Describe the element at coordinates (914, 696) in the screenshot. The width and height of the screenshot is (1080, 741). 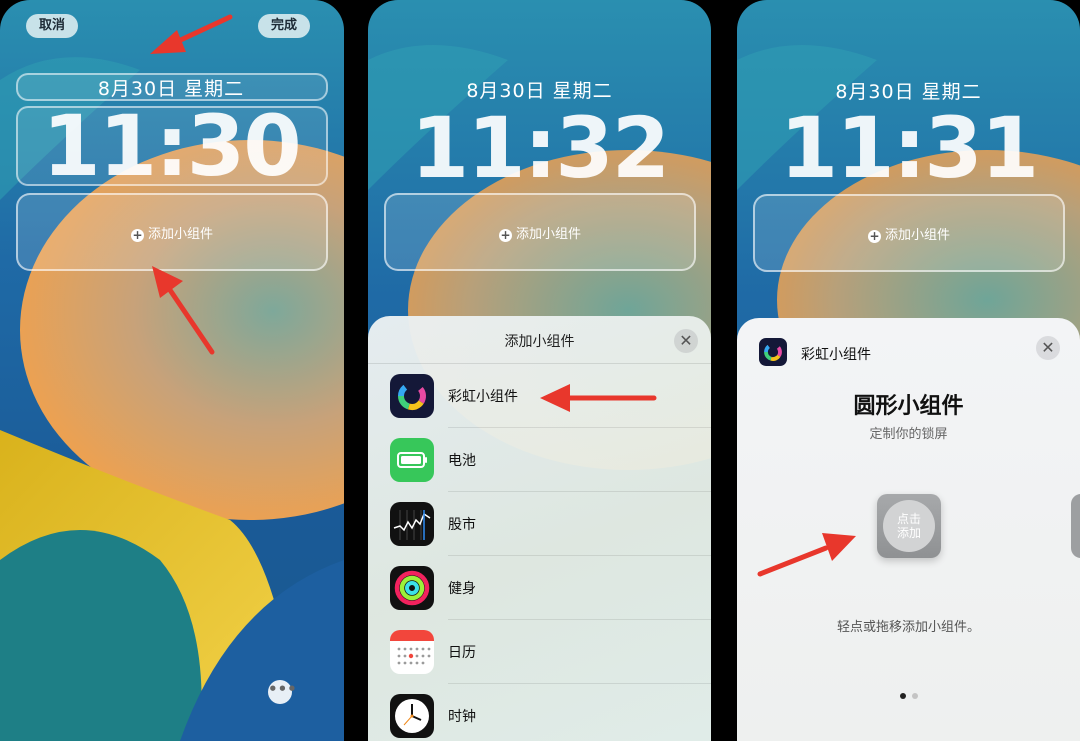
I see `page-dot` at that location.